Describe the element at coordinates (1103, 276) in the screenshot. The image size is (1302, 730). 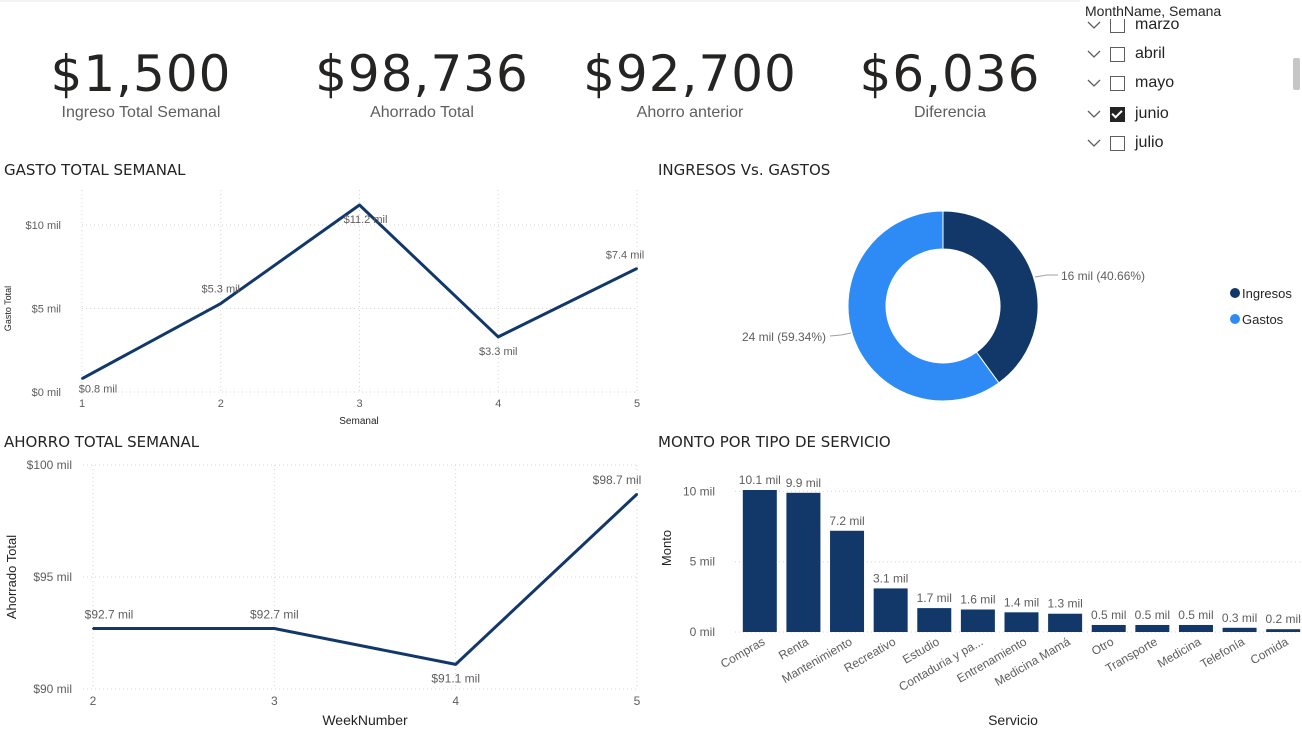
I see `data-label: 16 mil (40.66%)` at that location.